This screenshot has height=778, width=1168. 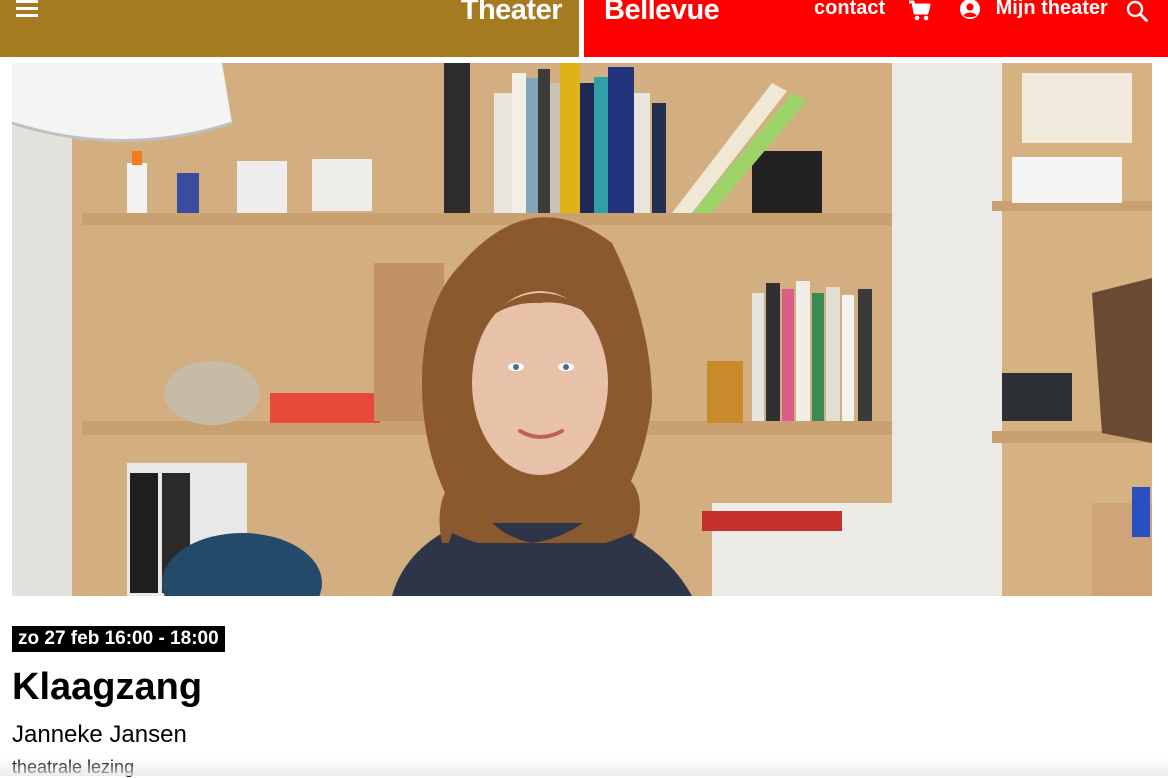 What do you see at coordinates (920, 11) in the screenshot?
I see `cart-icon` at bounding box center [920, 11].